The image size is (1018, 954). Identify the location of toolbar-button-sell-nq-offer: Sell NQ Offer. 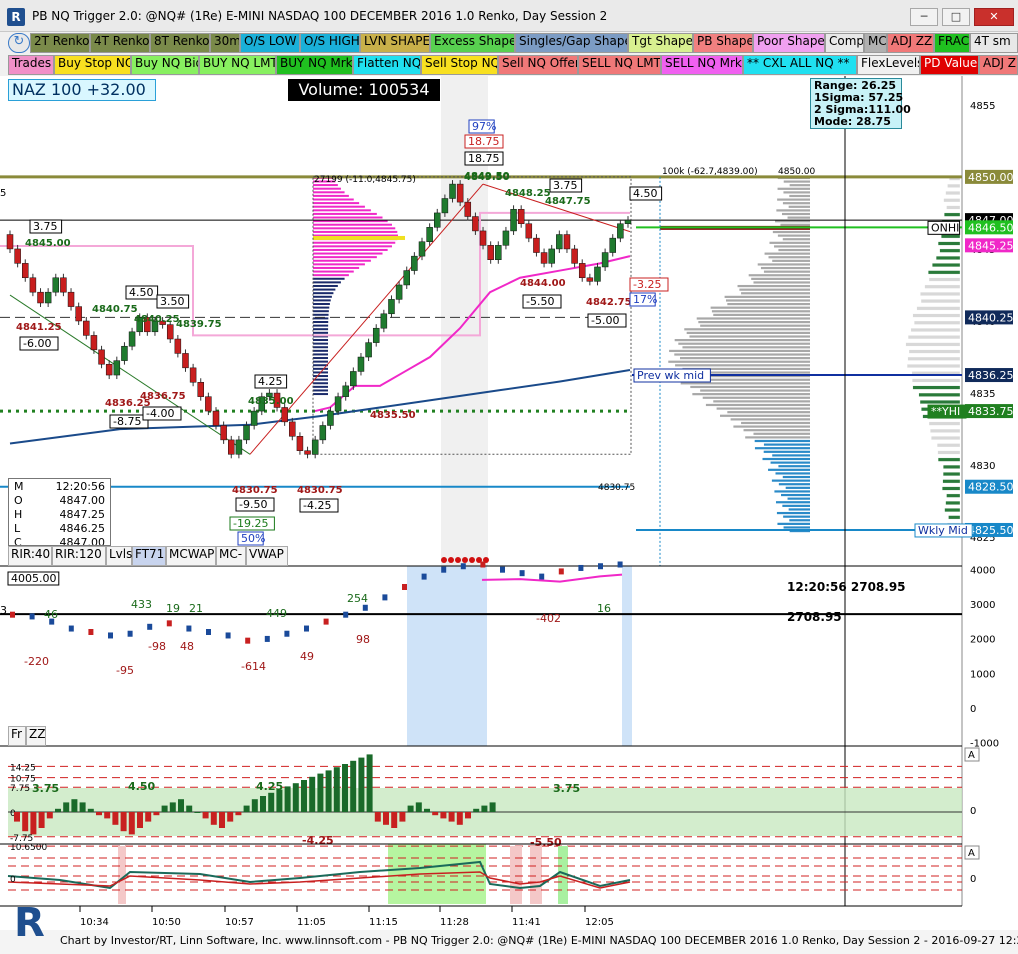
(538, 65).